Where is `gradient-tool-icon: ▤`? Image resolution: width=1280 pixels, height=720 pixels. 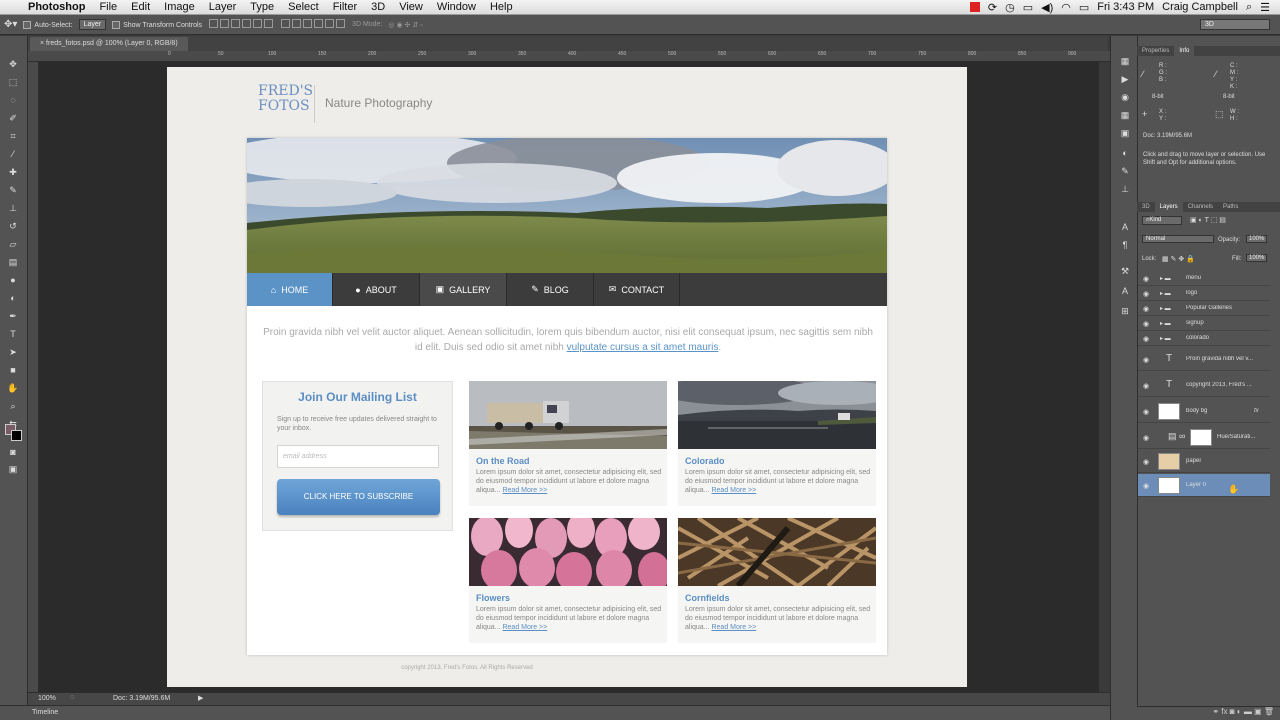
gradient-tool-icon: ▤ is located at coordinates (13, 262).